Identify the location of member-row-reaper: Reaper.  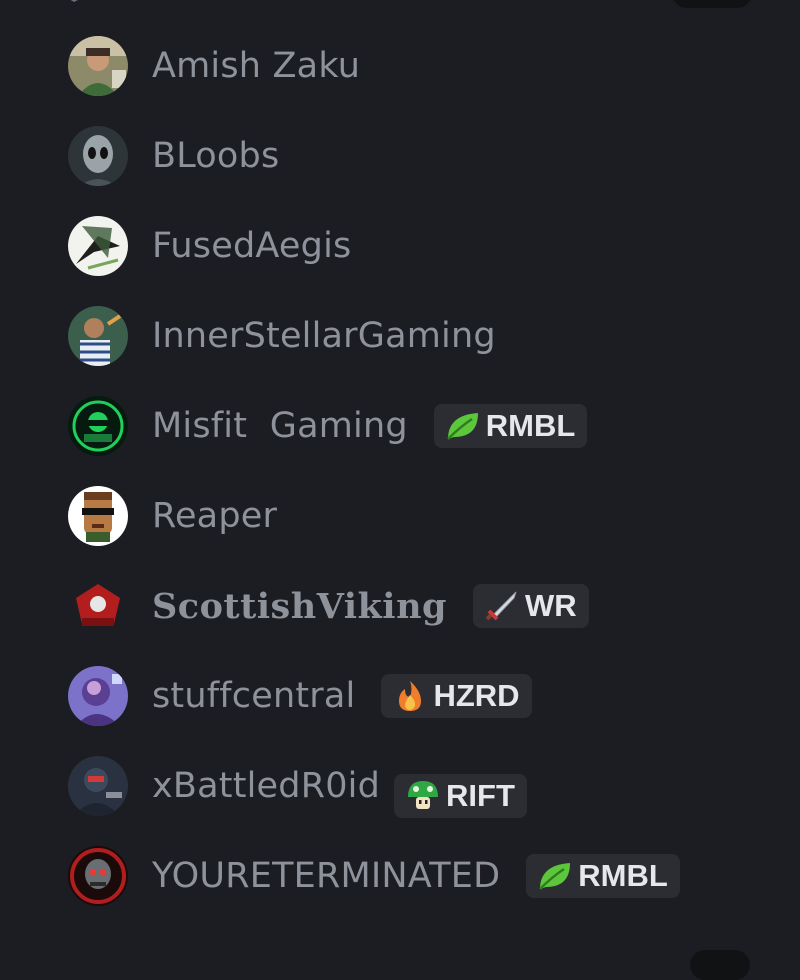
(168, 516).